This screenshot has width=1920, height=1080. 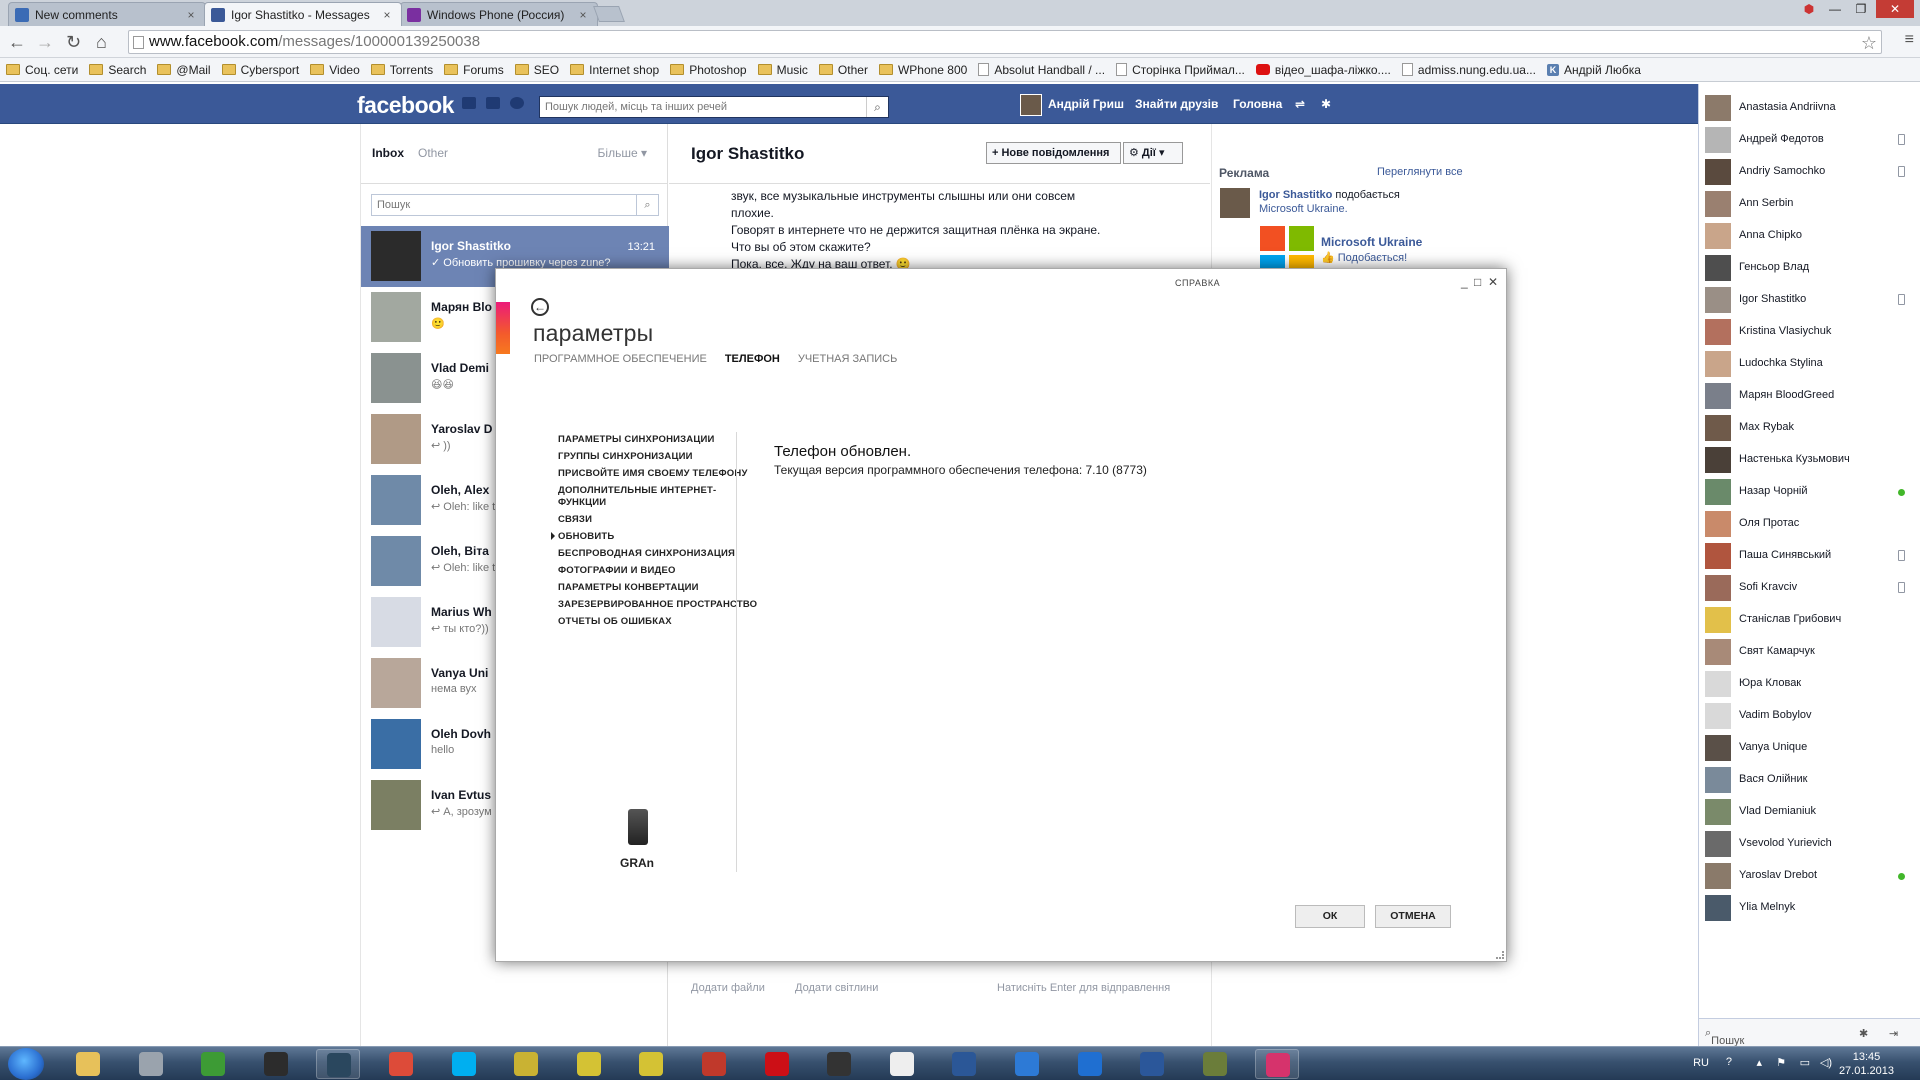 What do you see at coordinates (1153, 153) in the screenshot?
I see `actions-button: ⚙ Дії ▾` at bounding box center [1153, 153].